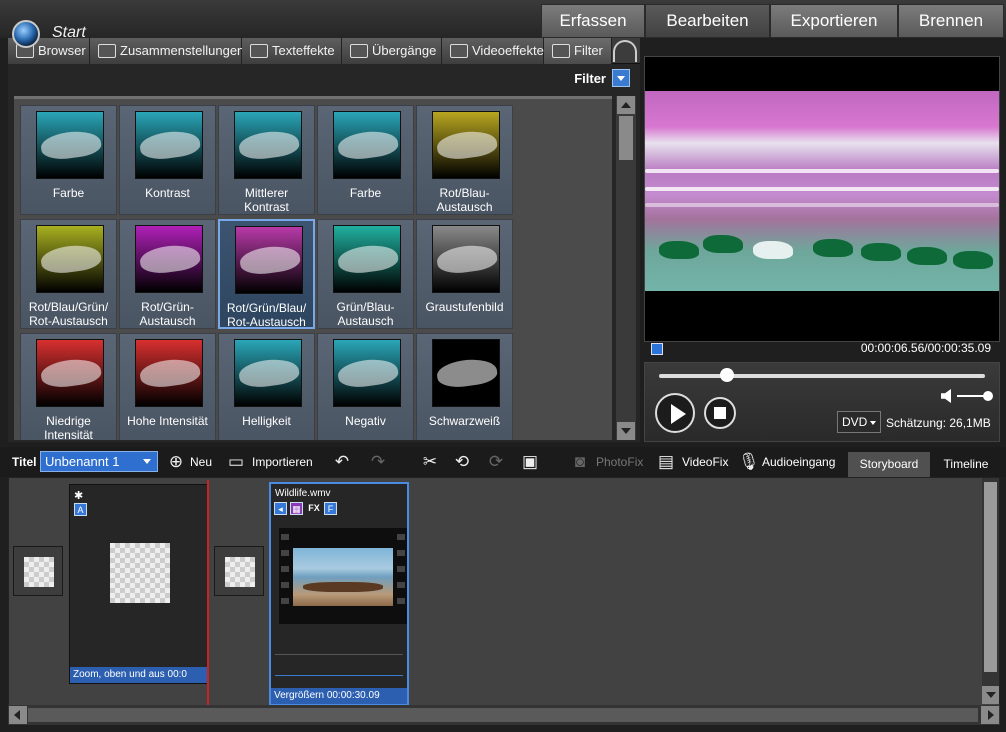  Describe the element at coordinates (626, 268) in the screenshot. I see `effects-scrollbar` at that location.